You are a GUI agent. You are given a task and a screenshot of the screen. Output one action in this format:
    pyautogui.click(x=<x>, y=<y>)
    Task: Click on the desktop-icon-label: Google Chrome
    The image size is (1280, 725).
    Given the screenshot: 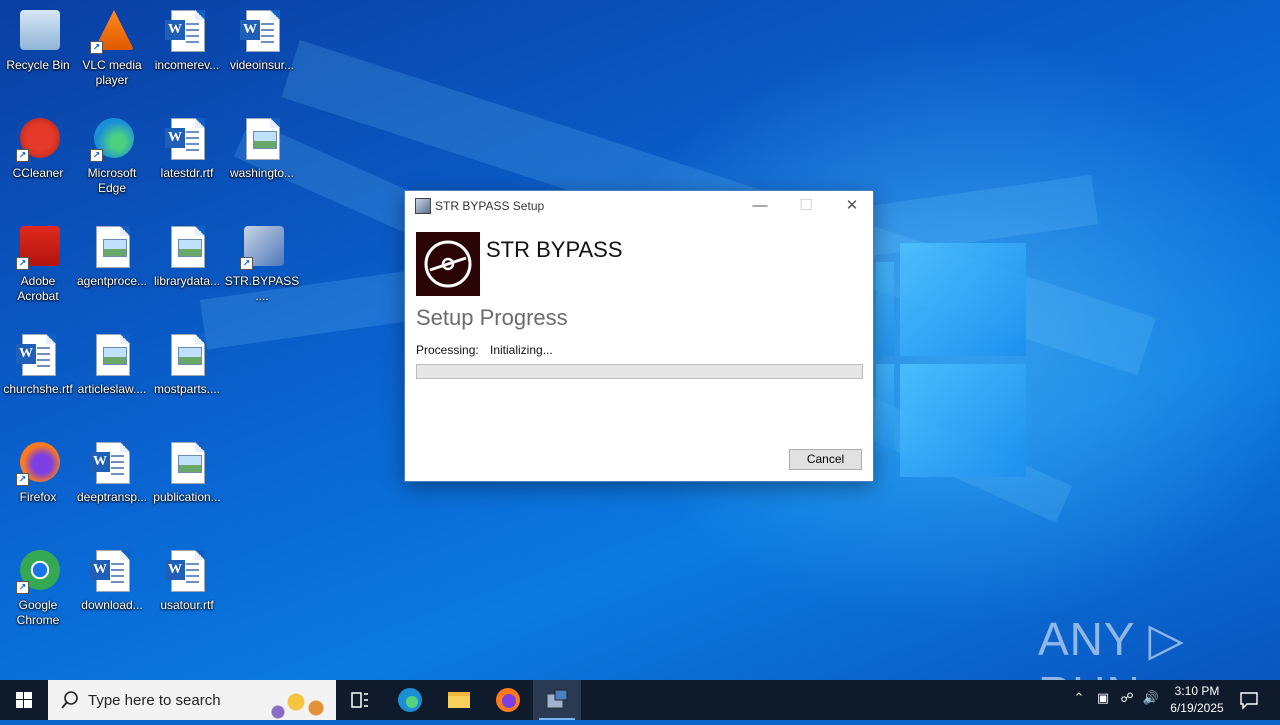 What is the action you would take?
    pyautogui.click(x=38, y=612)
    